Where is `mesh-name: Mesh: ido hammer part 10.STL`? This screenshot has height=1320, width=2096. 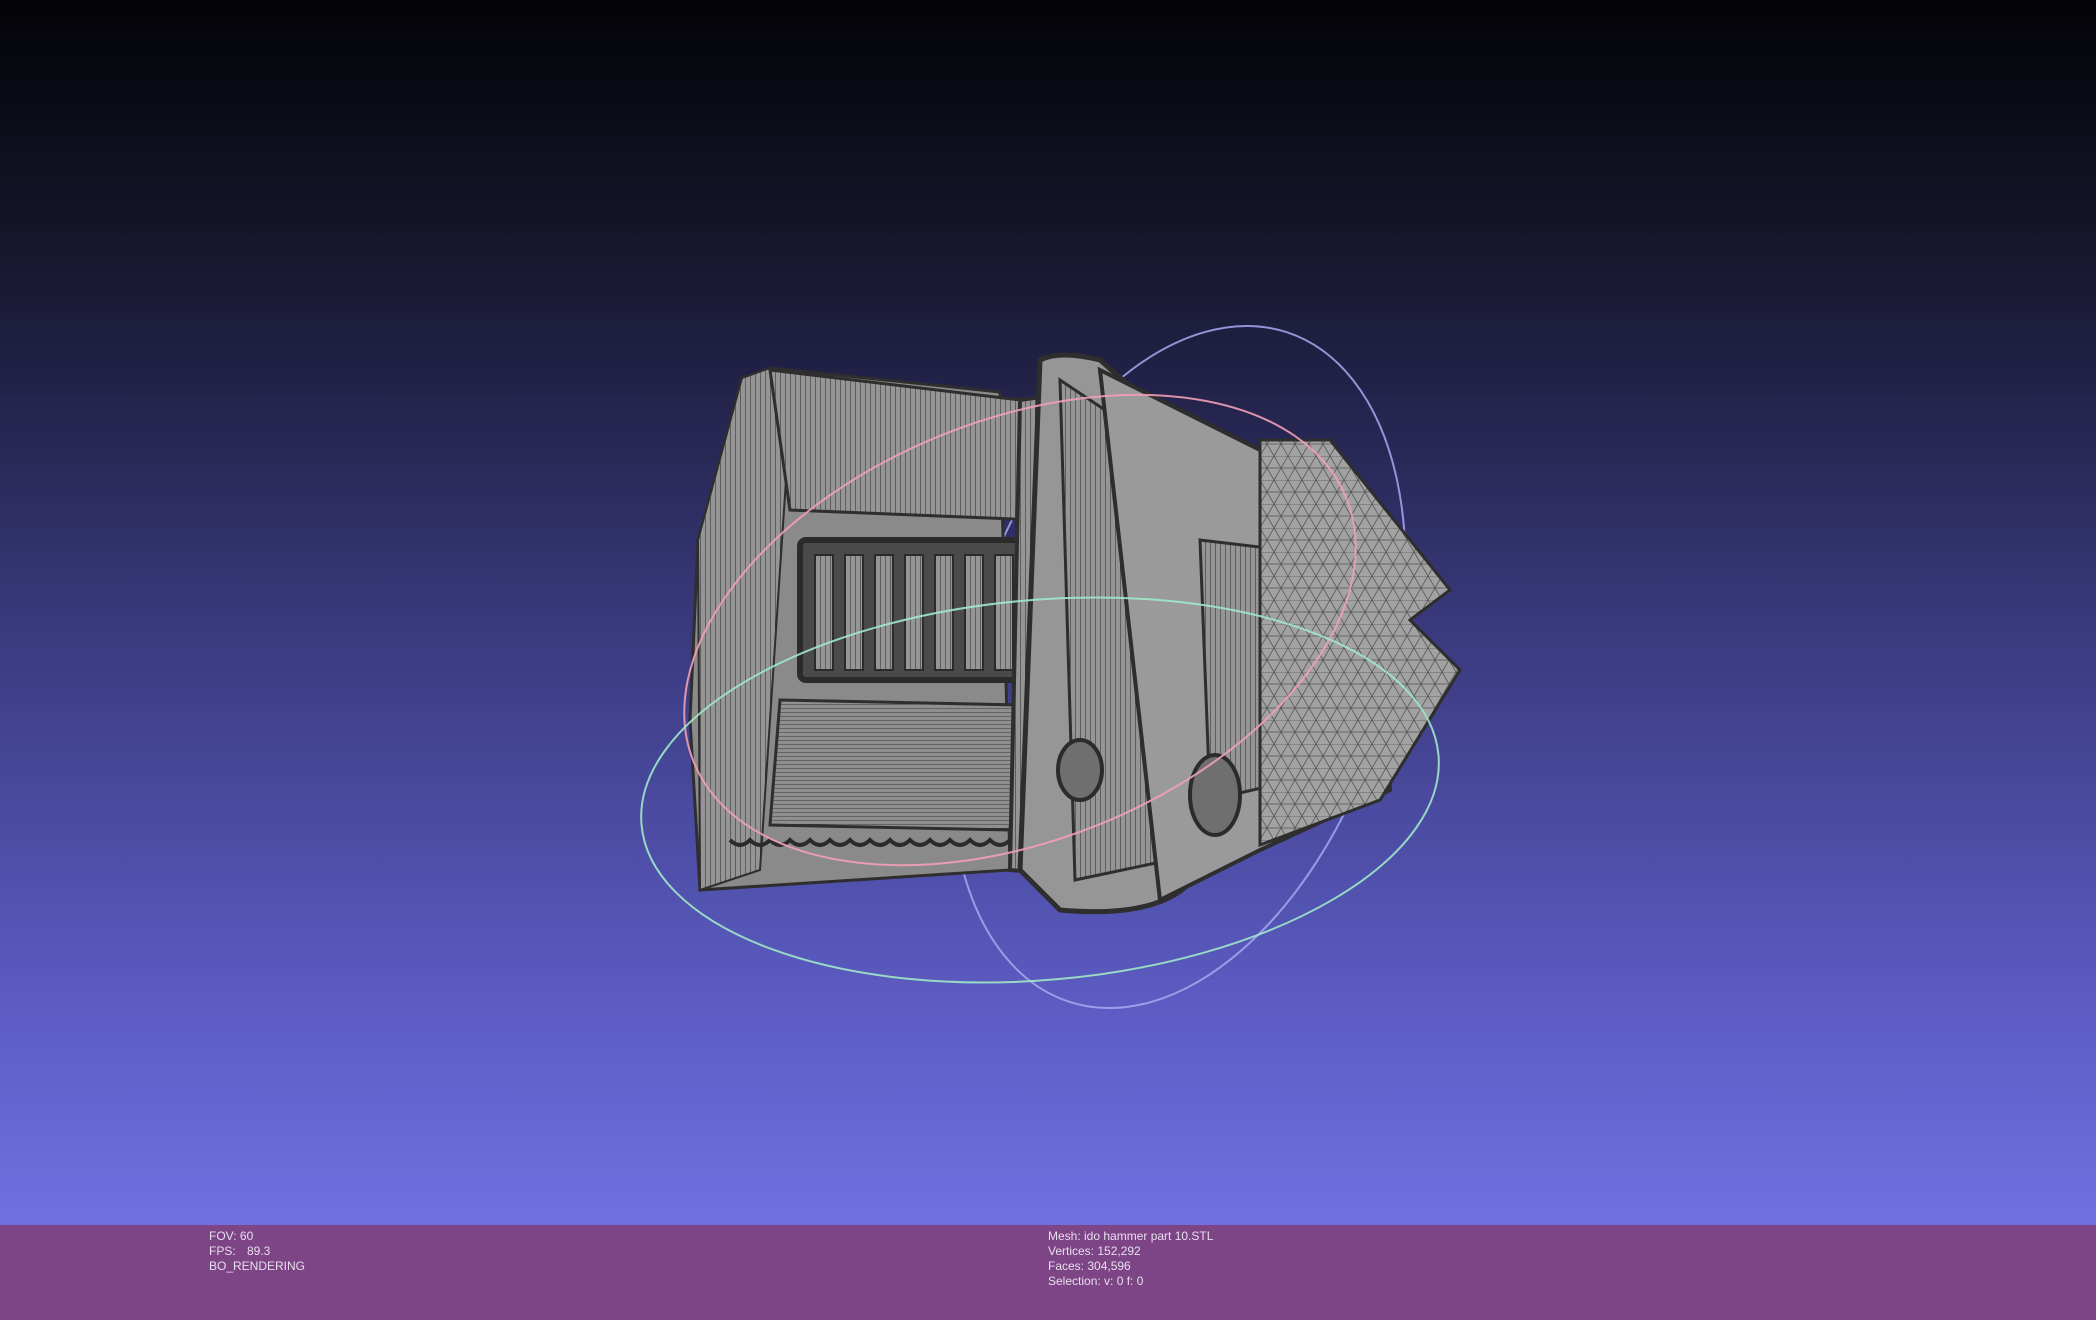
mesh-name: Mesh: ido hammer part 10.STL is located at coordinates (1131, 1236).